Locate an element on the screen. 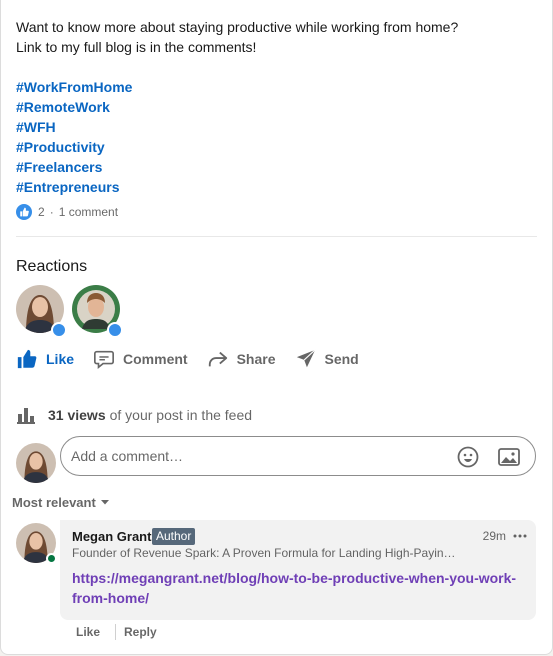 The image size is (553, 656). like-icon is located at coordinates (27, 359).